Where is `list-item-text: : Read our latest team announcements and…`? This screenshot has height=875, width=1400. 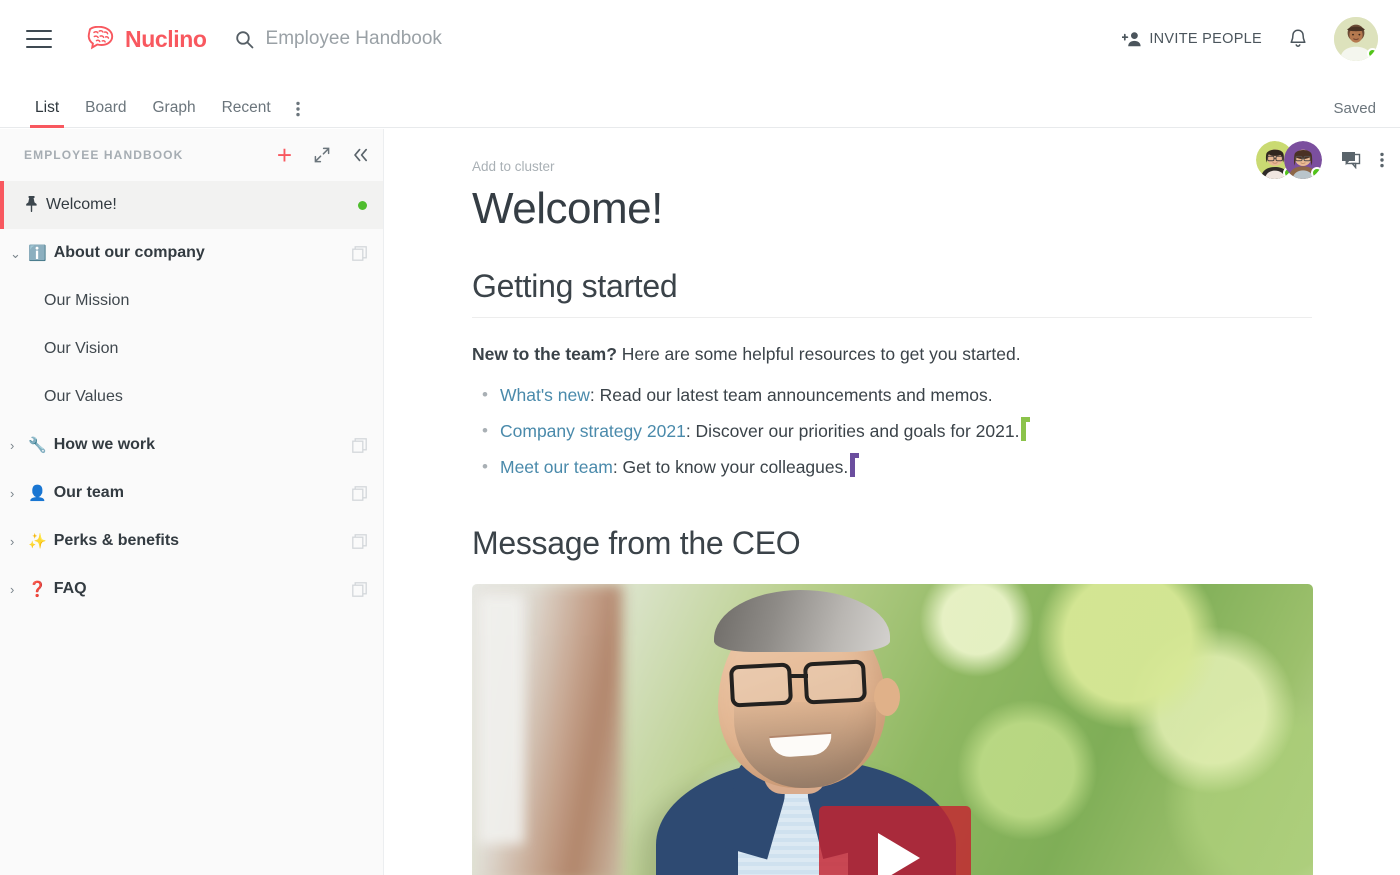 list-item-text: : Read our latest team announcements and… is located at coordinates (791, 395).